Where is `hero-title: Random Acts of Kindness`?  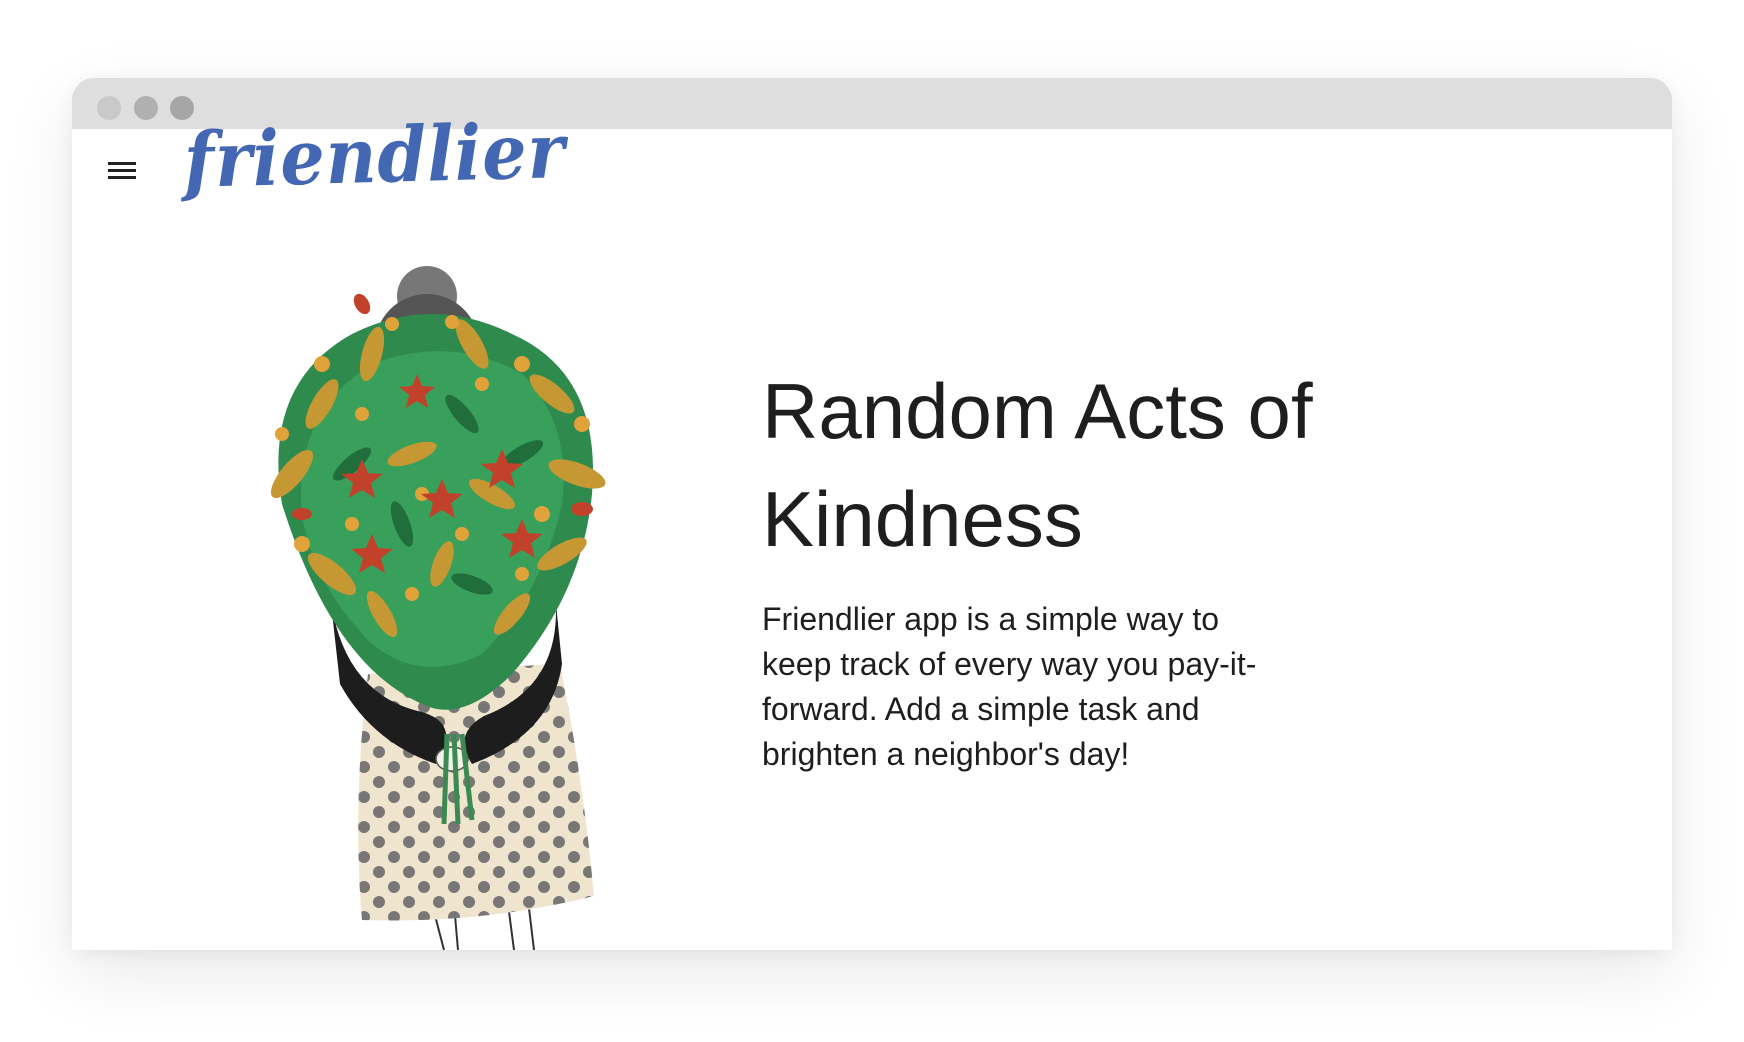
hero-title: Random Acts of Kindness is located at coordinates (1102, 465).